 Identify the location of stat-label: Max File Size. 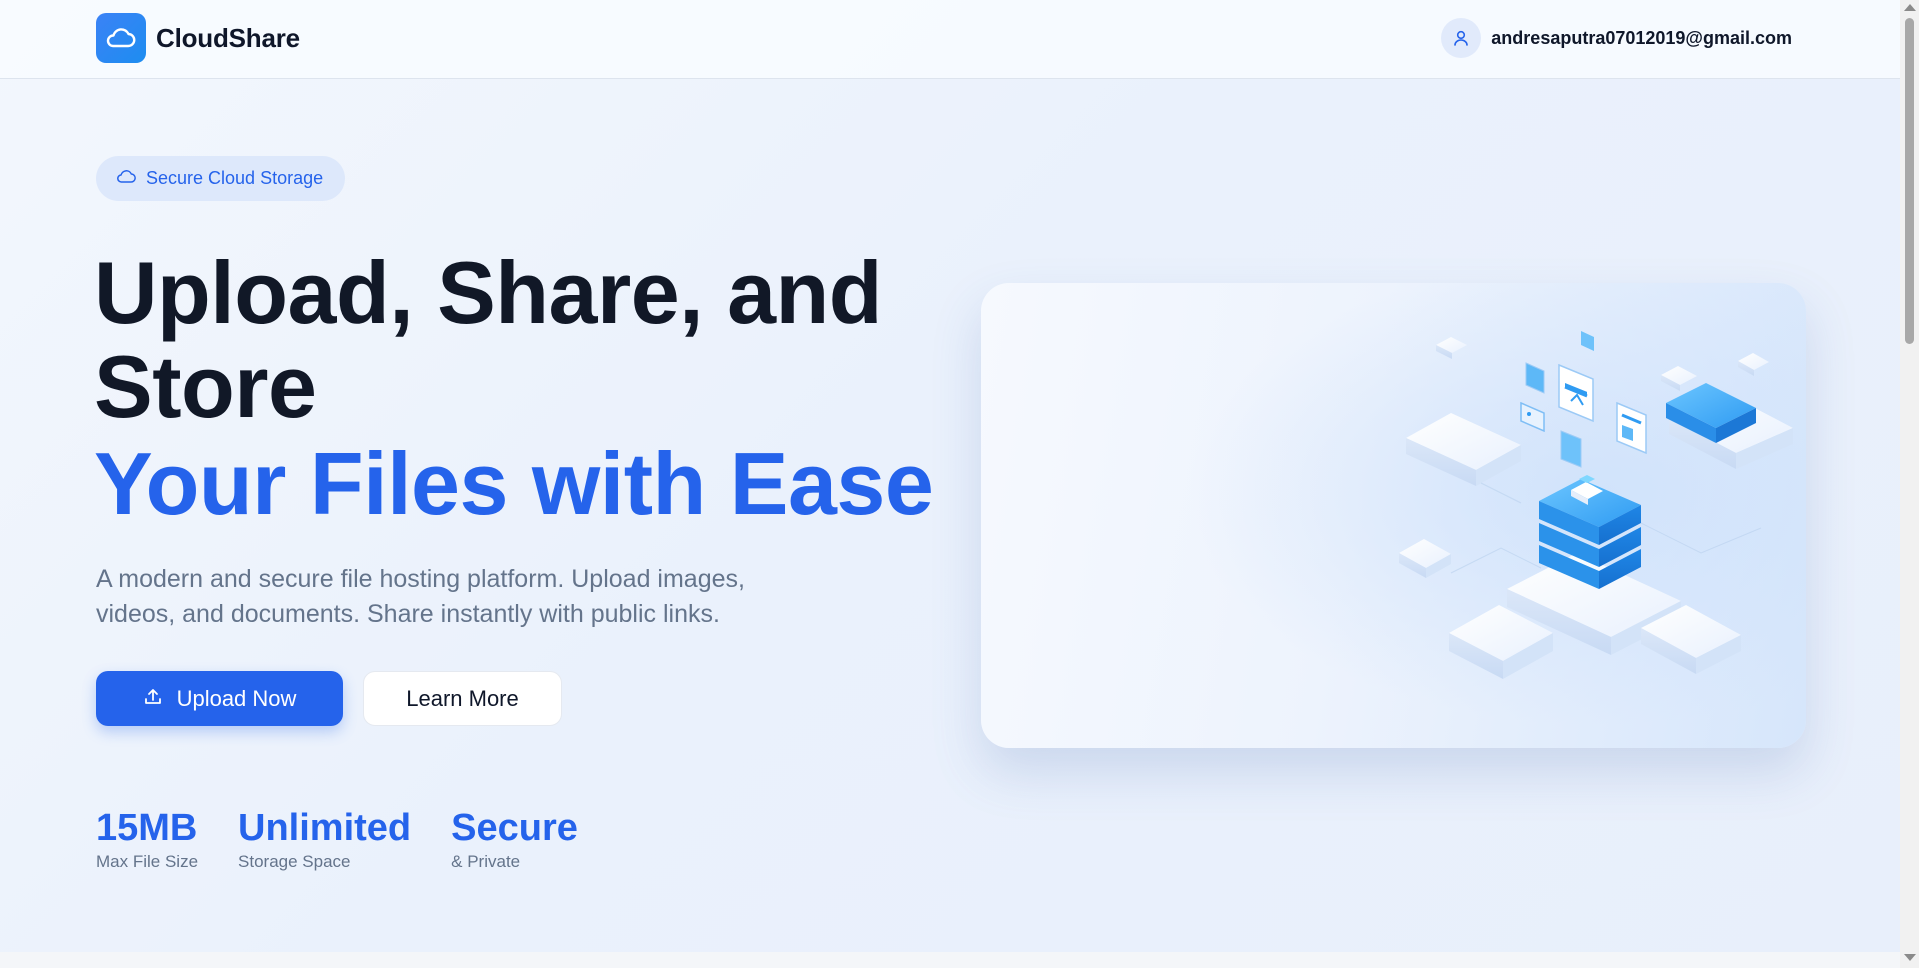
(147, 861).